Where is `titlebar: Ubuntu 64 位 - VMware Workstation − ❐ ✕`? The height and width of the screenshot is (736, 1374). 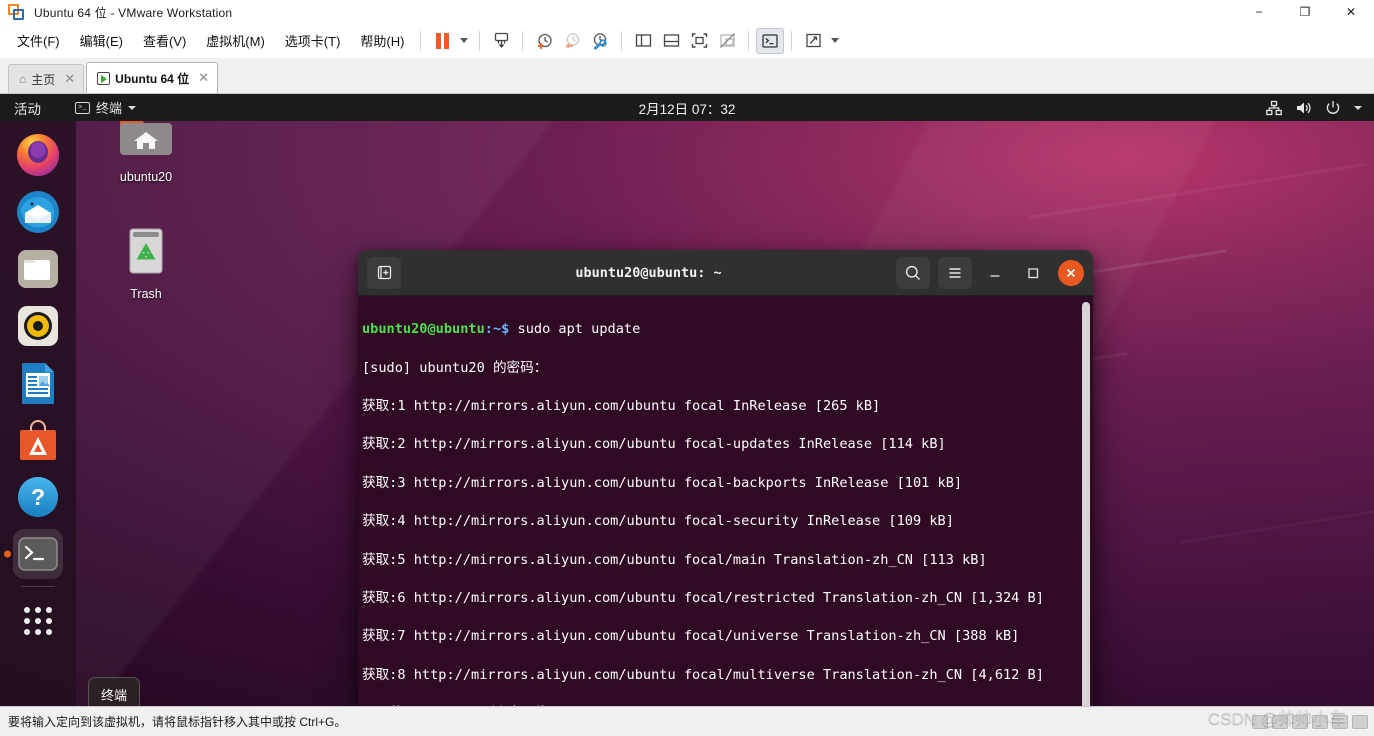 titlebar: Ubuntu 64 位 - VMware Workstation − ❐ ✕ is located at coordinates (687, 12).